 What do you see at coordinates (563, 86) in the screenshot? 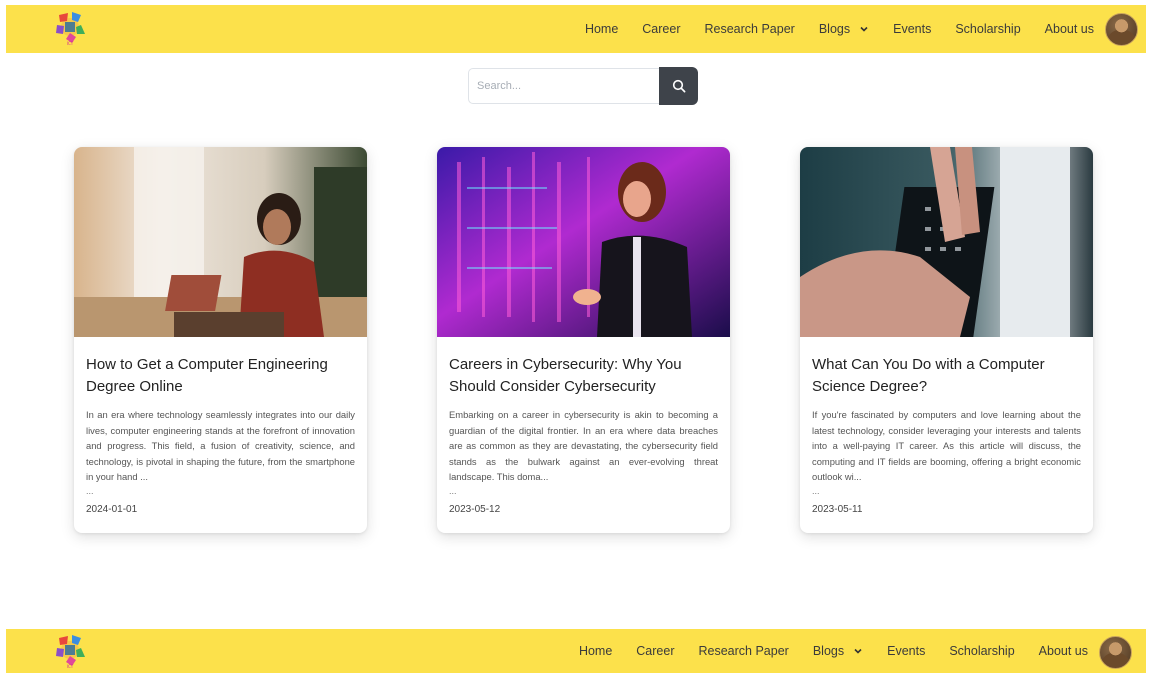
I see `search-input` at bounding box center [563, 86].